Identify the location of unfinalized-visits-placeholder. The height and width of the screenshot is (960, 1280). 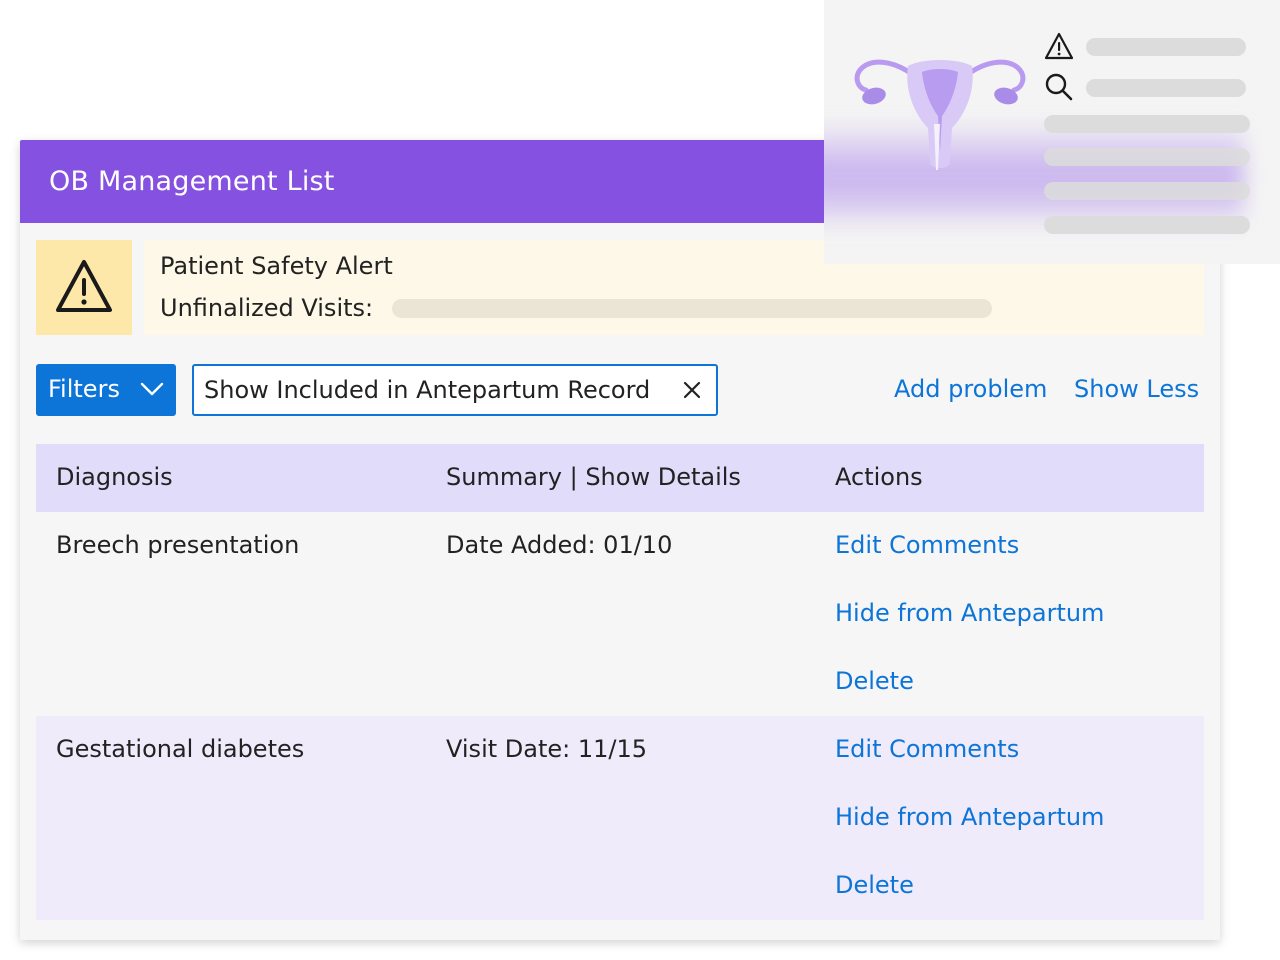
(692, 308).